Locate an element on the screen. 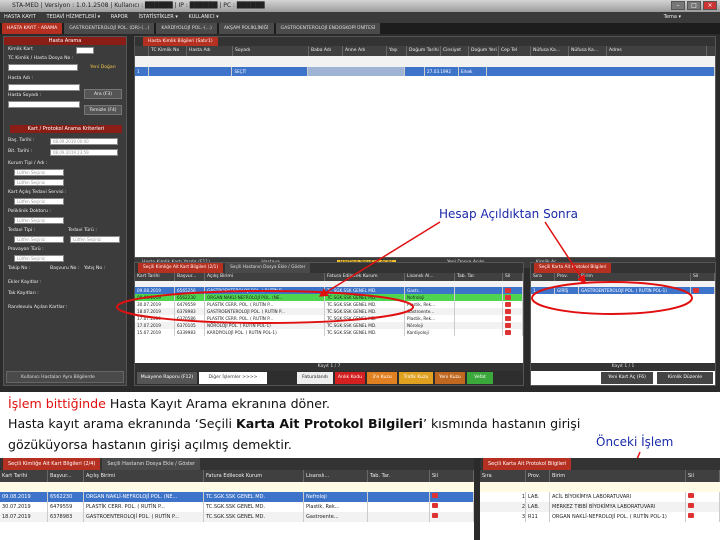 The height and width of the screenshot is (540, 720). minimize-button: – is located at coordinates (678, 5).